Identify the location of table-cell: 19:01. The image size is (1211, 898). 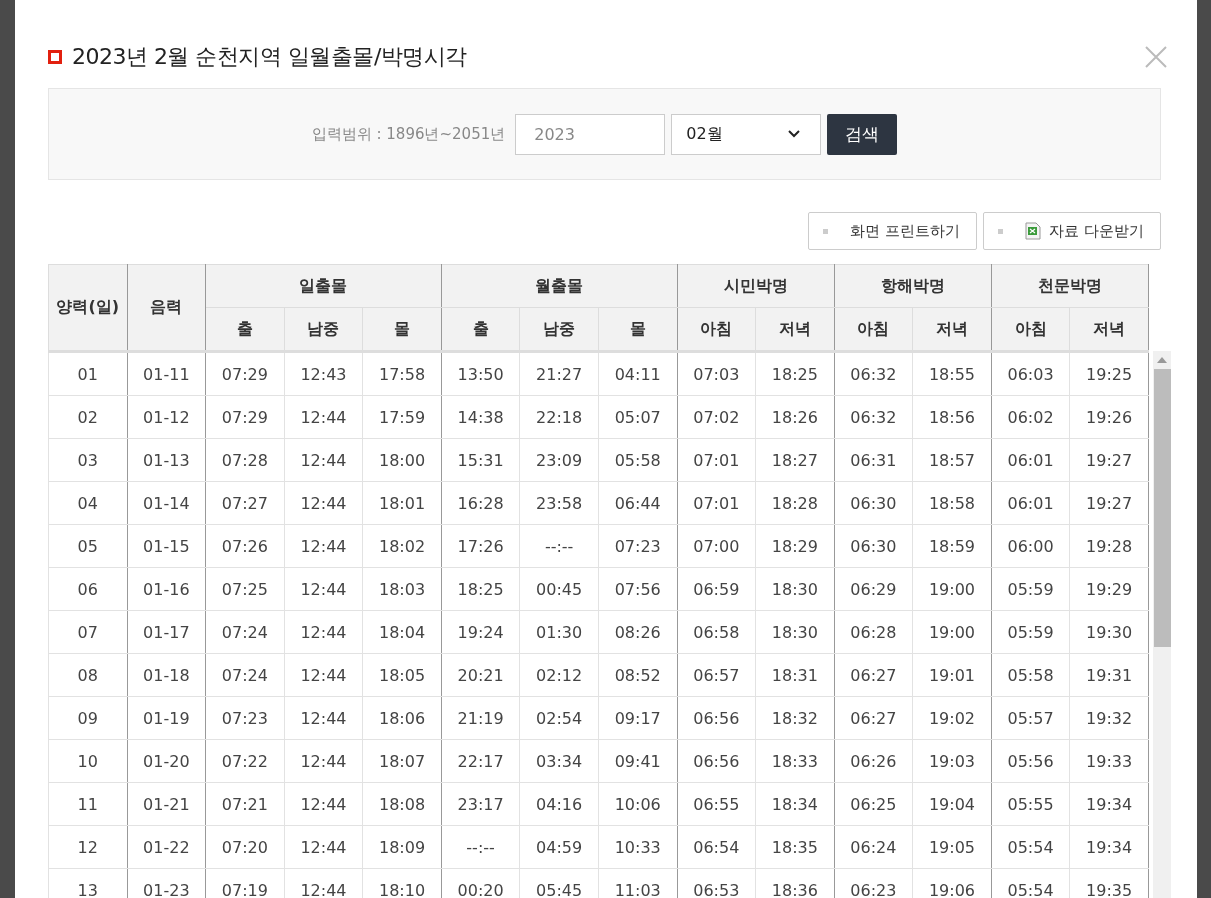
(952, 675).